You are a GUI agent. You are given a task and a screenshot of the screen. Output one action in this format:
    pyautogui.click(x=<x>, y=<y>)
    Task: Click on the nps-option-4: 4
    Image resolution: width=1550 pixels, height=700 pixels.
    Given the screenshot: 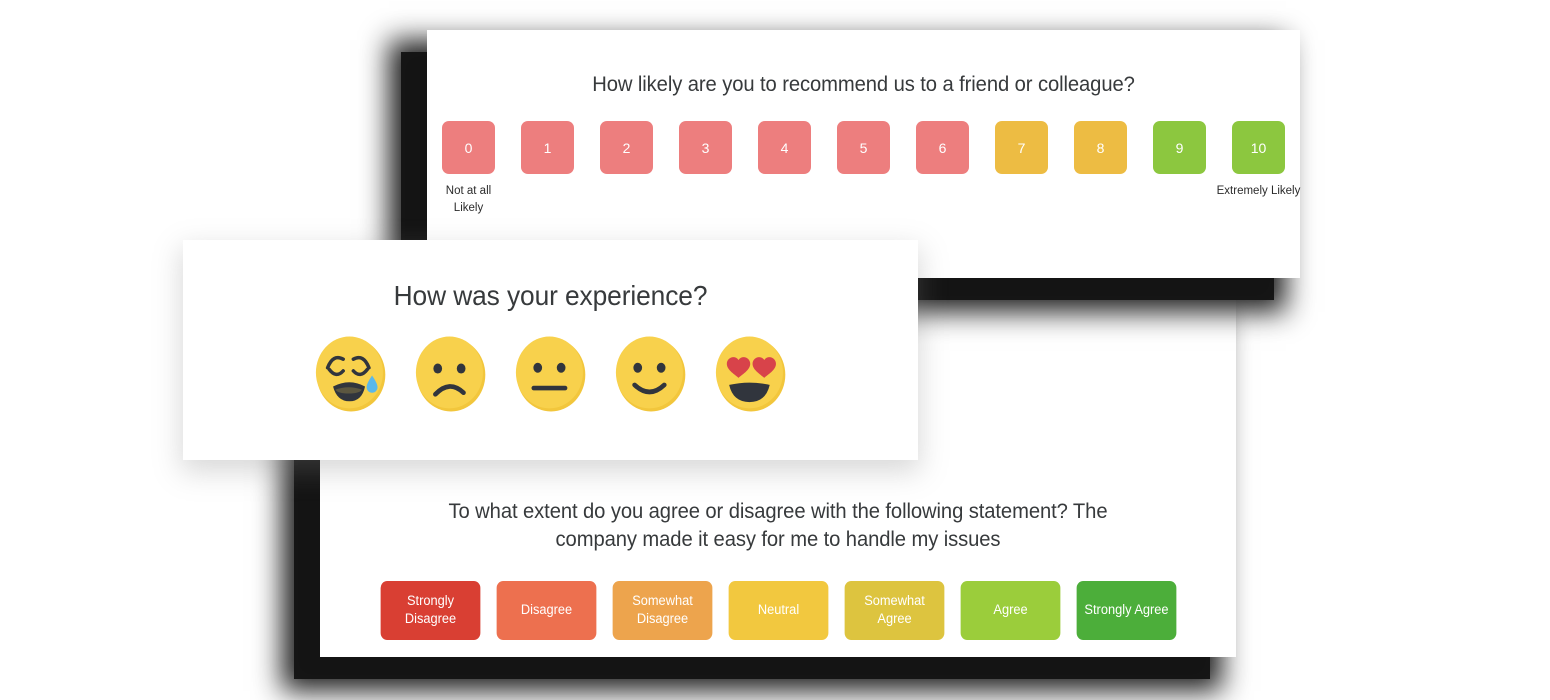 What is the action you would take?
    pyautogui.click(x=784, y=148)
    